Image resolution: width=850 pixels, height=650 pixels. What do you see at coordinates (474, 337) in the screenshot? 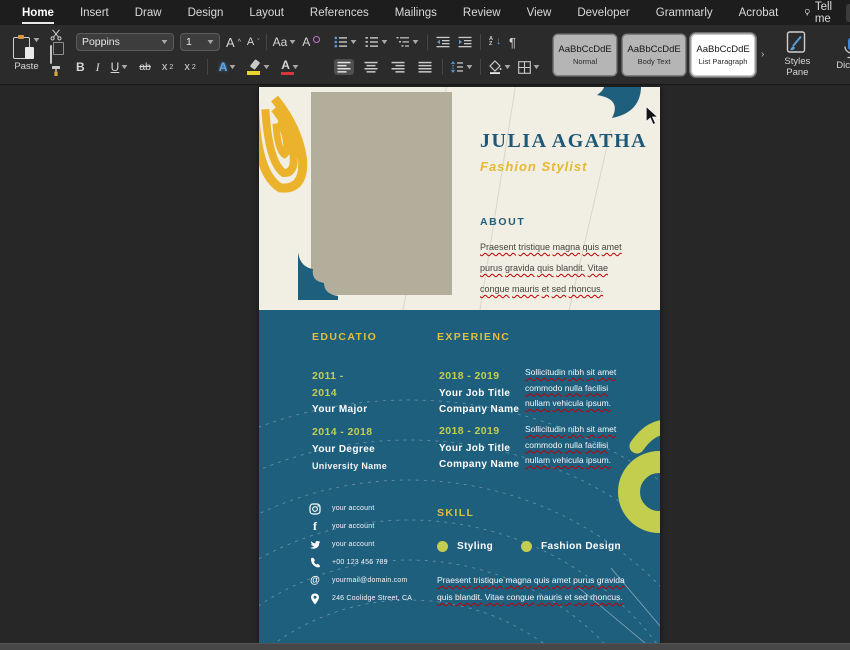
I see `experience-header: EXPERIENC` at bounding box center [474, 337].